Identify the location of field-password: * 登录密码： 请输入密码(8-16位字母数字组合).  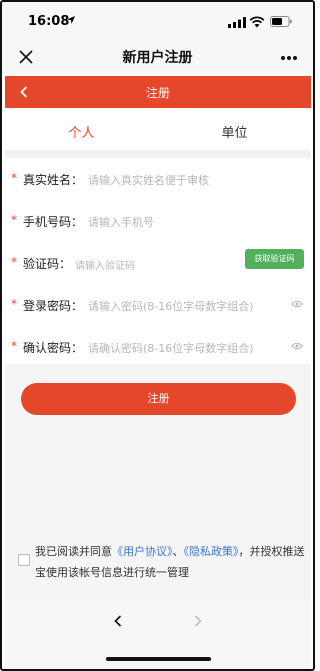
(158, 305).